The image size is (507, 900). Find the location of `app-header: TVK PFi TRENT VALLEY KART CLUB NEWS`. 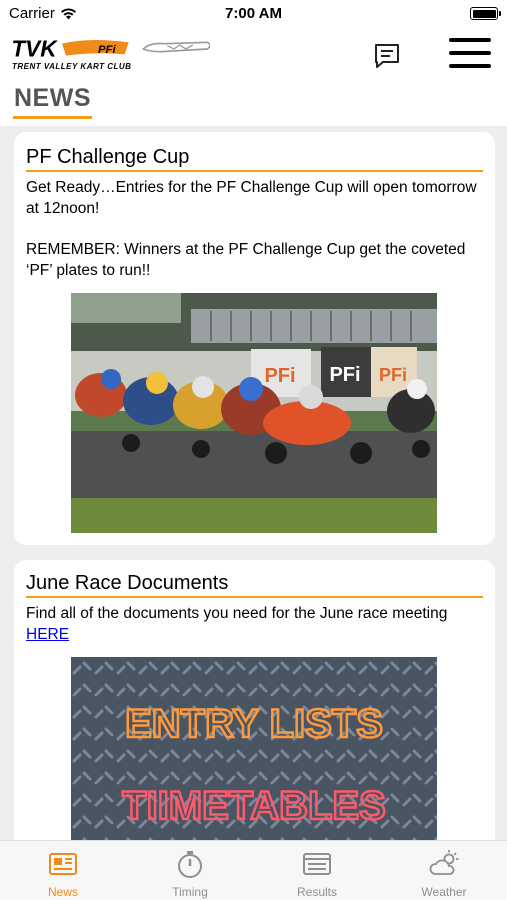

app-header: TVK PFi TRENT VALLEY KART CLUB NEWS is located at coordinates (253, 77).